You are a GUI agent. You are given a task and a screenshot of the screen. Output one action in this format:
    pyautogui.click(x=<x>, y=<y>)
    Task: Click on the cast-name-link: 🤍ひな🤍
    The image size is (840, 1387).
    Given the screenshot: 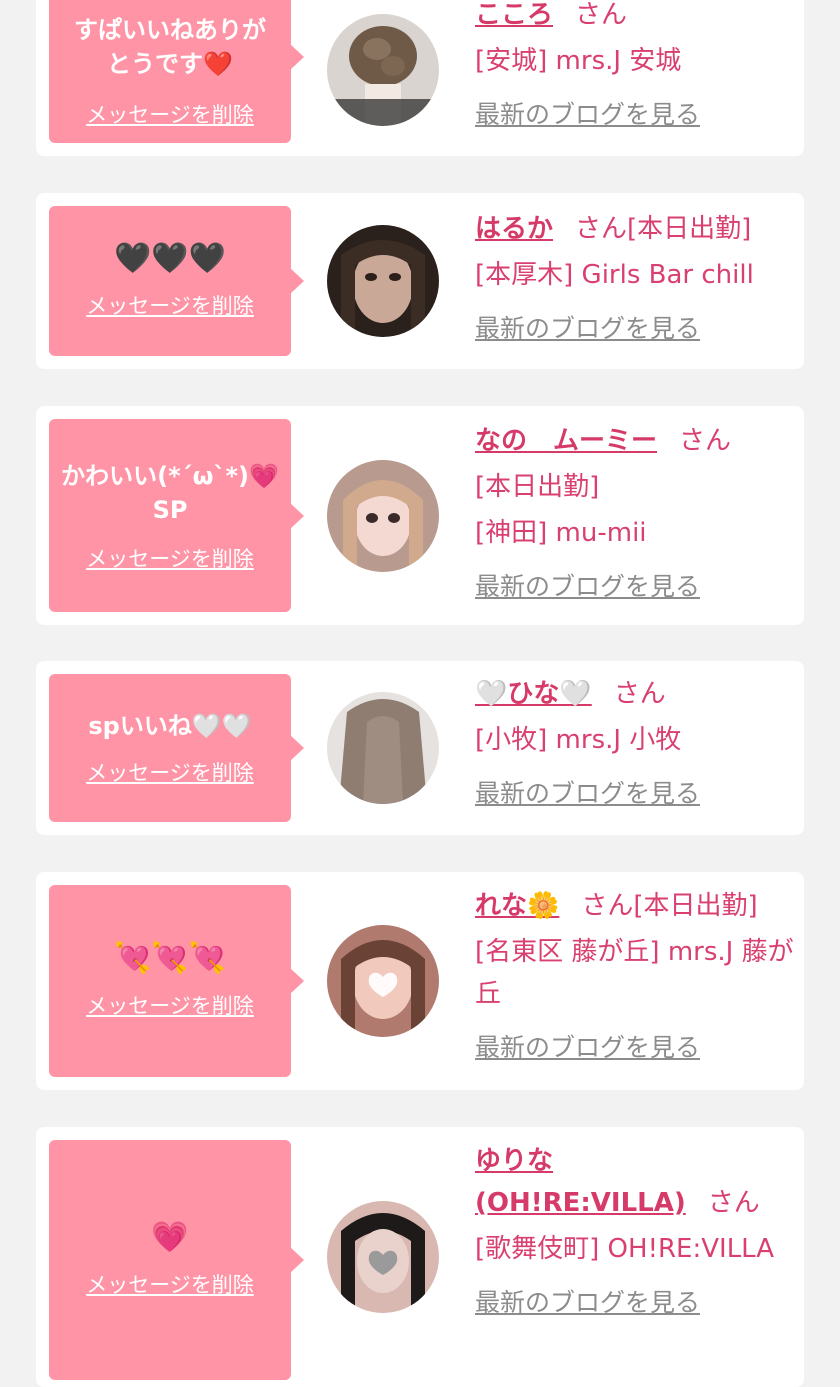 What is the action you would take?
    pyautogui.click(x=533, y=694)
    